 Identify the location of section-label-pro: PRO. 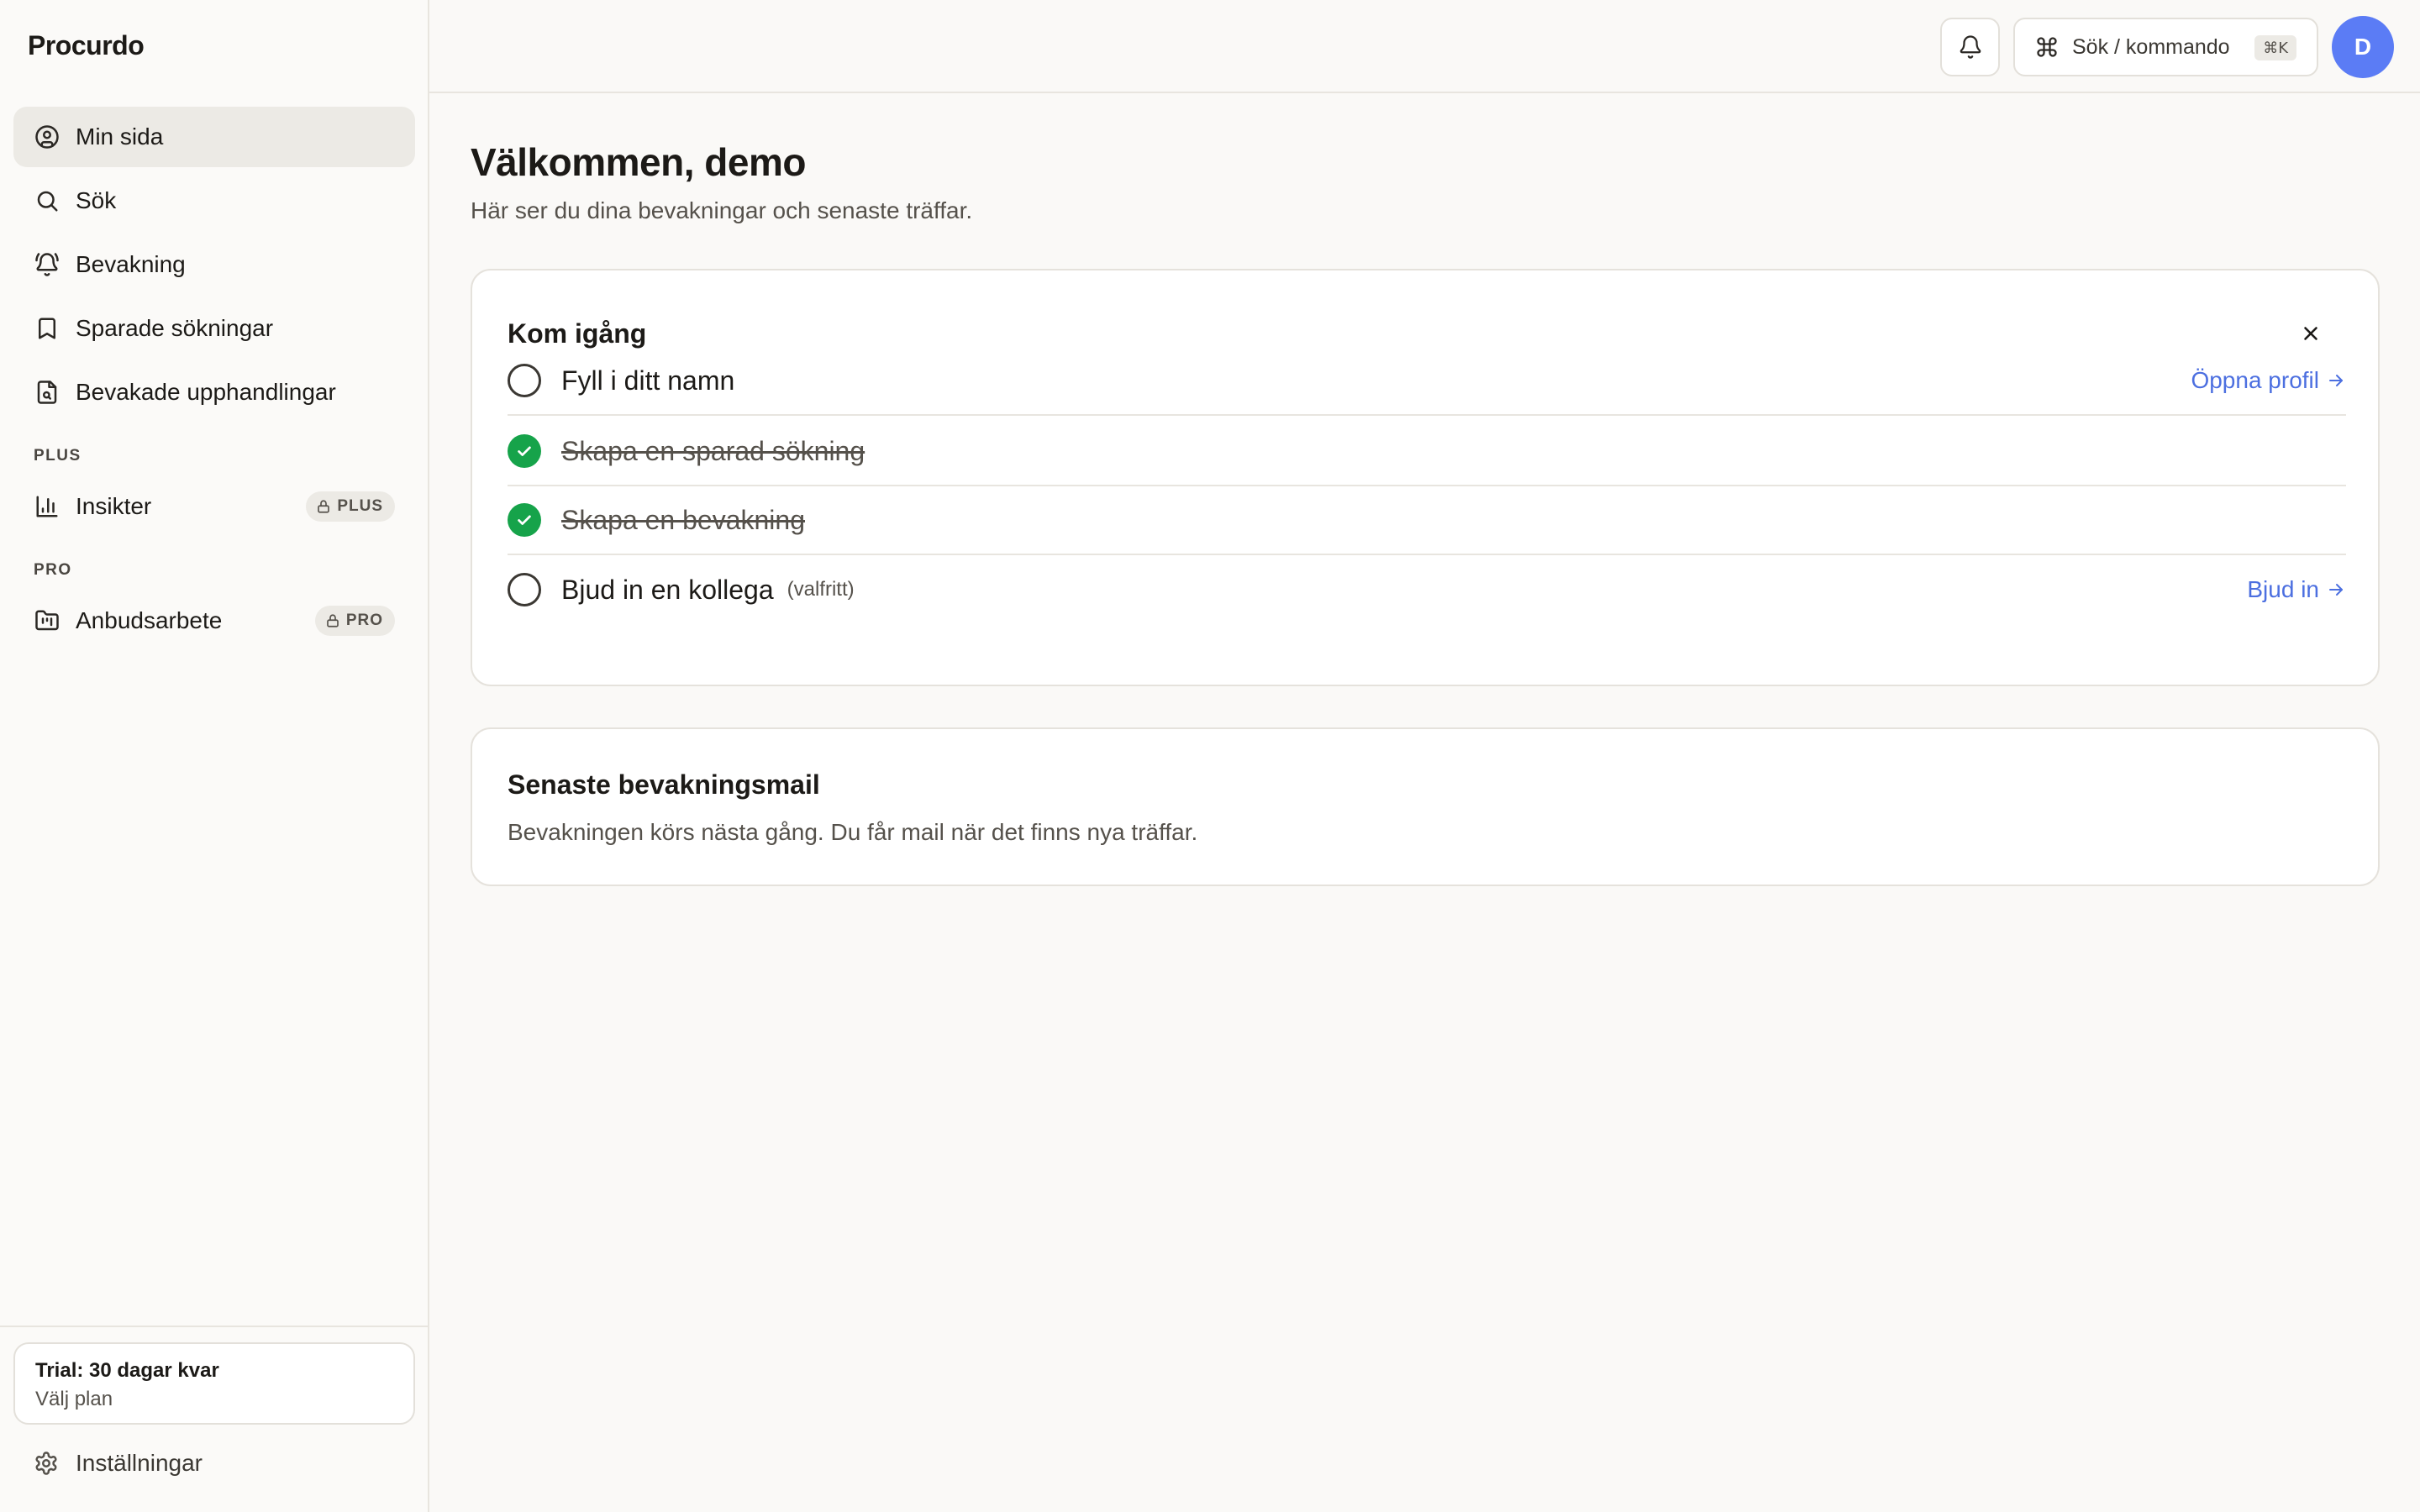
(53, 570).